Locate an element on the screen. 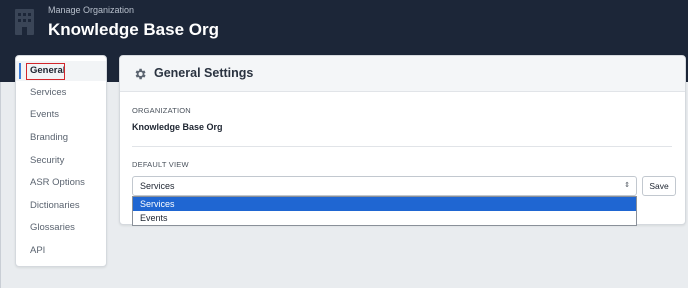  active-indicator is located at coordinates (20, 71).